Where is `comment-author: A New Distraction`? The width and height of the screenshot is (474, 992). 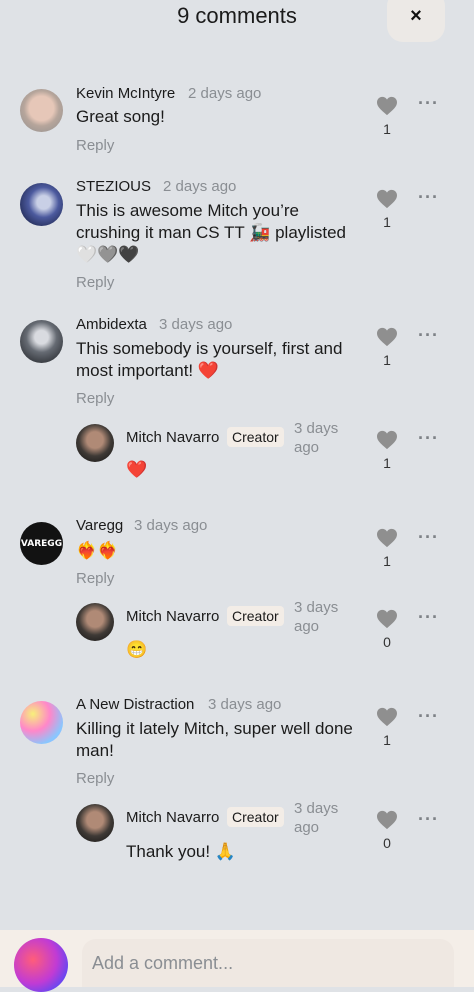
comment-author: A New Distraction is located at coordinates (135, 704).